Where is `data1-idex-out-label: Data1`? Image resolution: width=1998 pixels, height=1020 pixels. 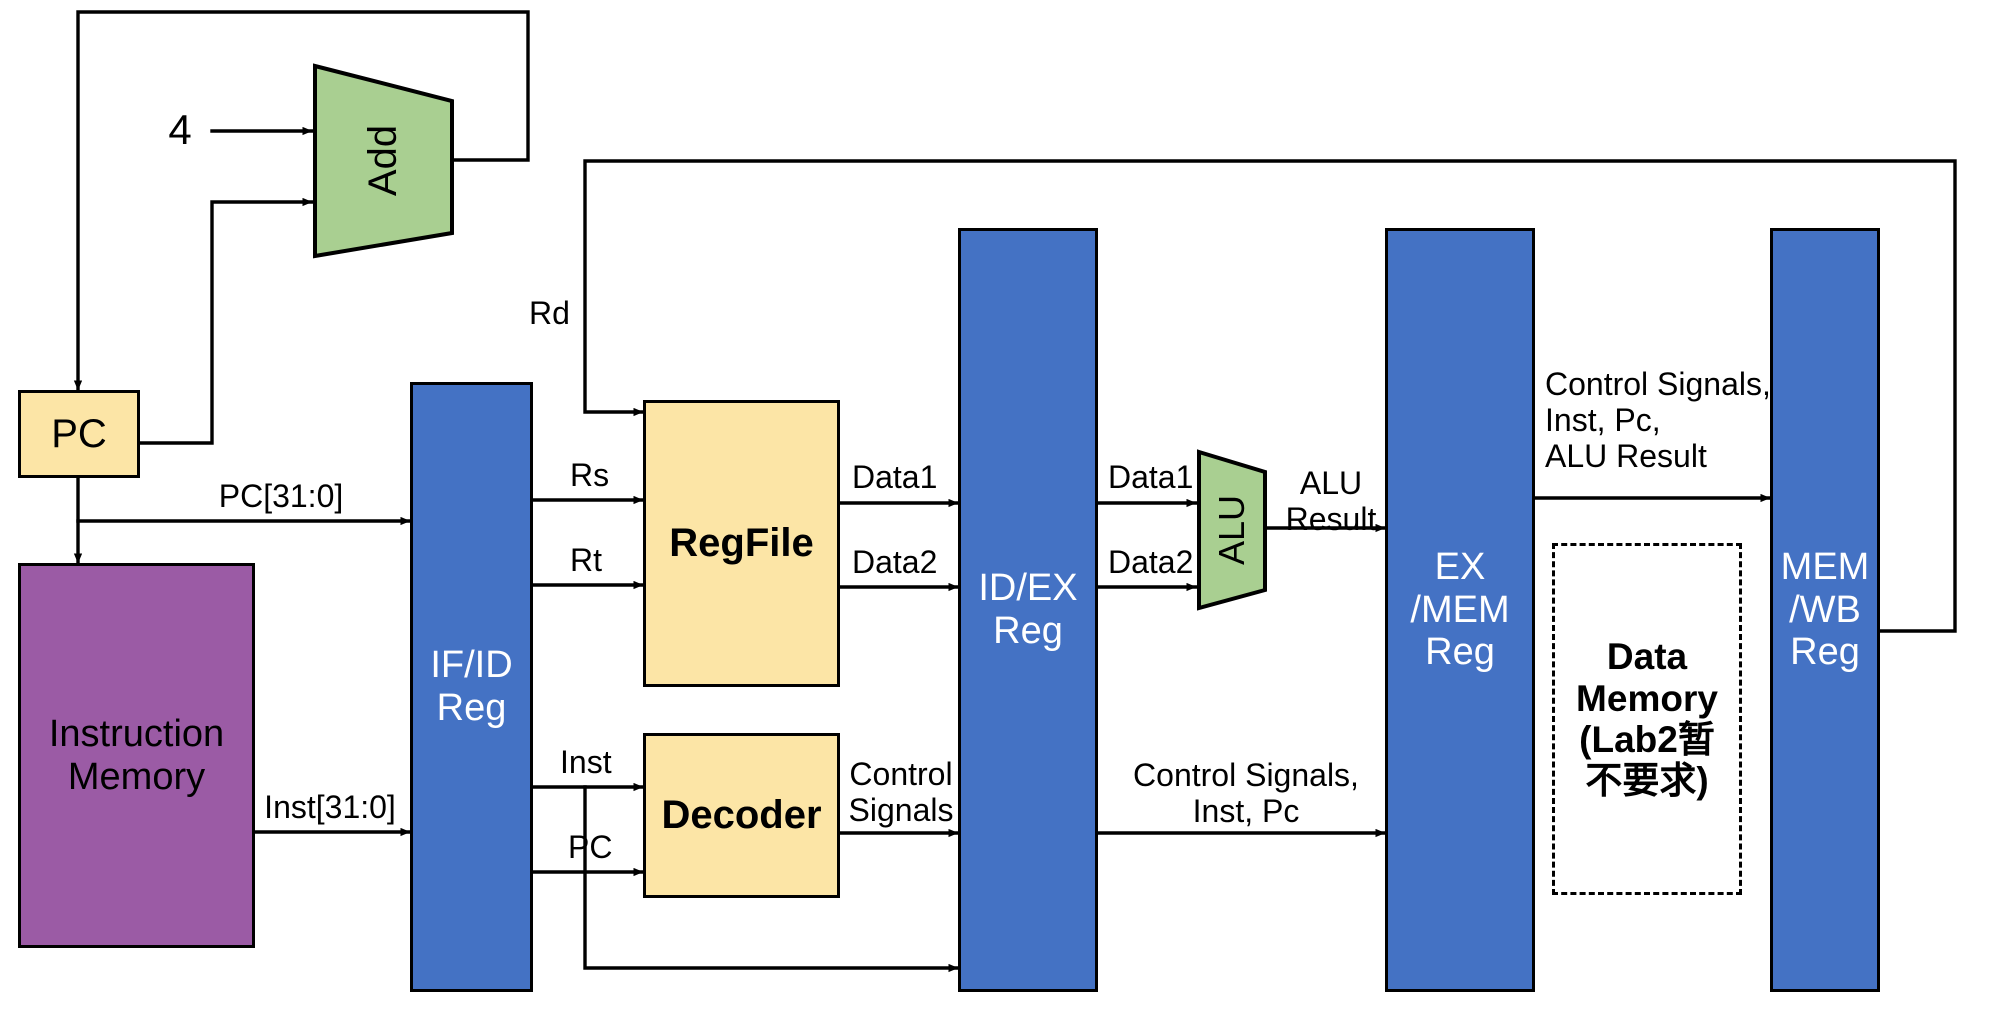 data1-idex-out-label: Data1 is located at coordinates (1151, 477).